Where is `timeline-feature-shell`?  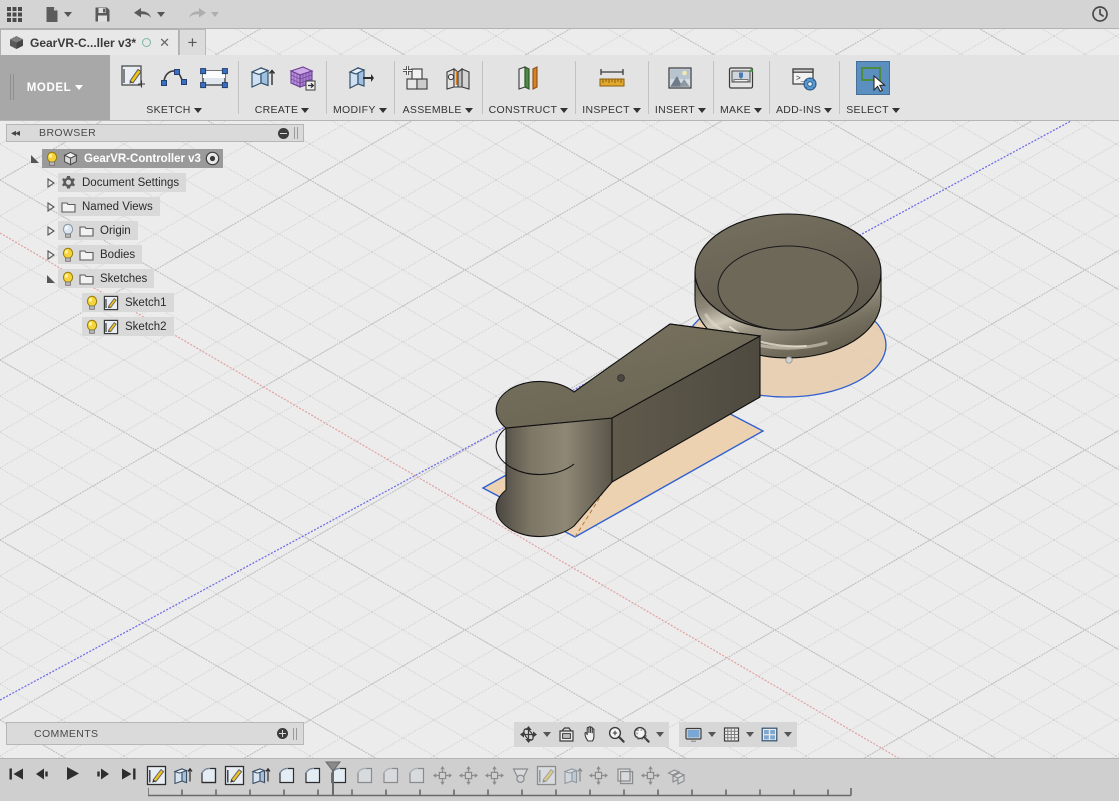 timeline-feature-shell is located at coordinates (624, 775).